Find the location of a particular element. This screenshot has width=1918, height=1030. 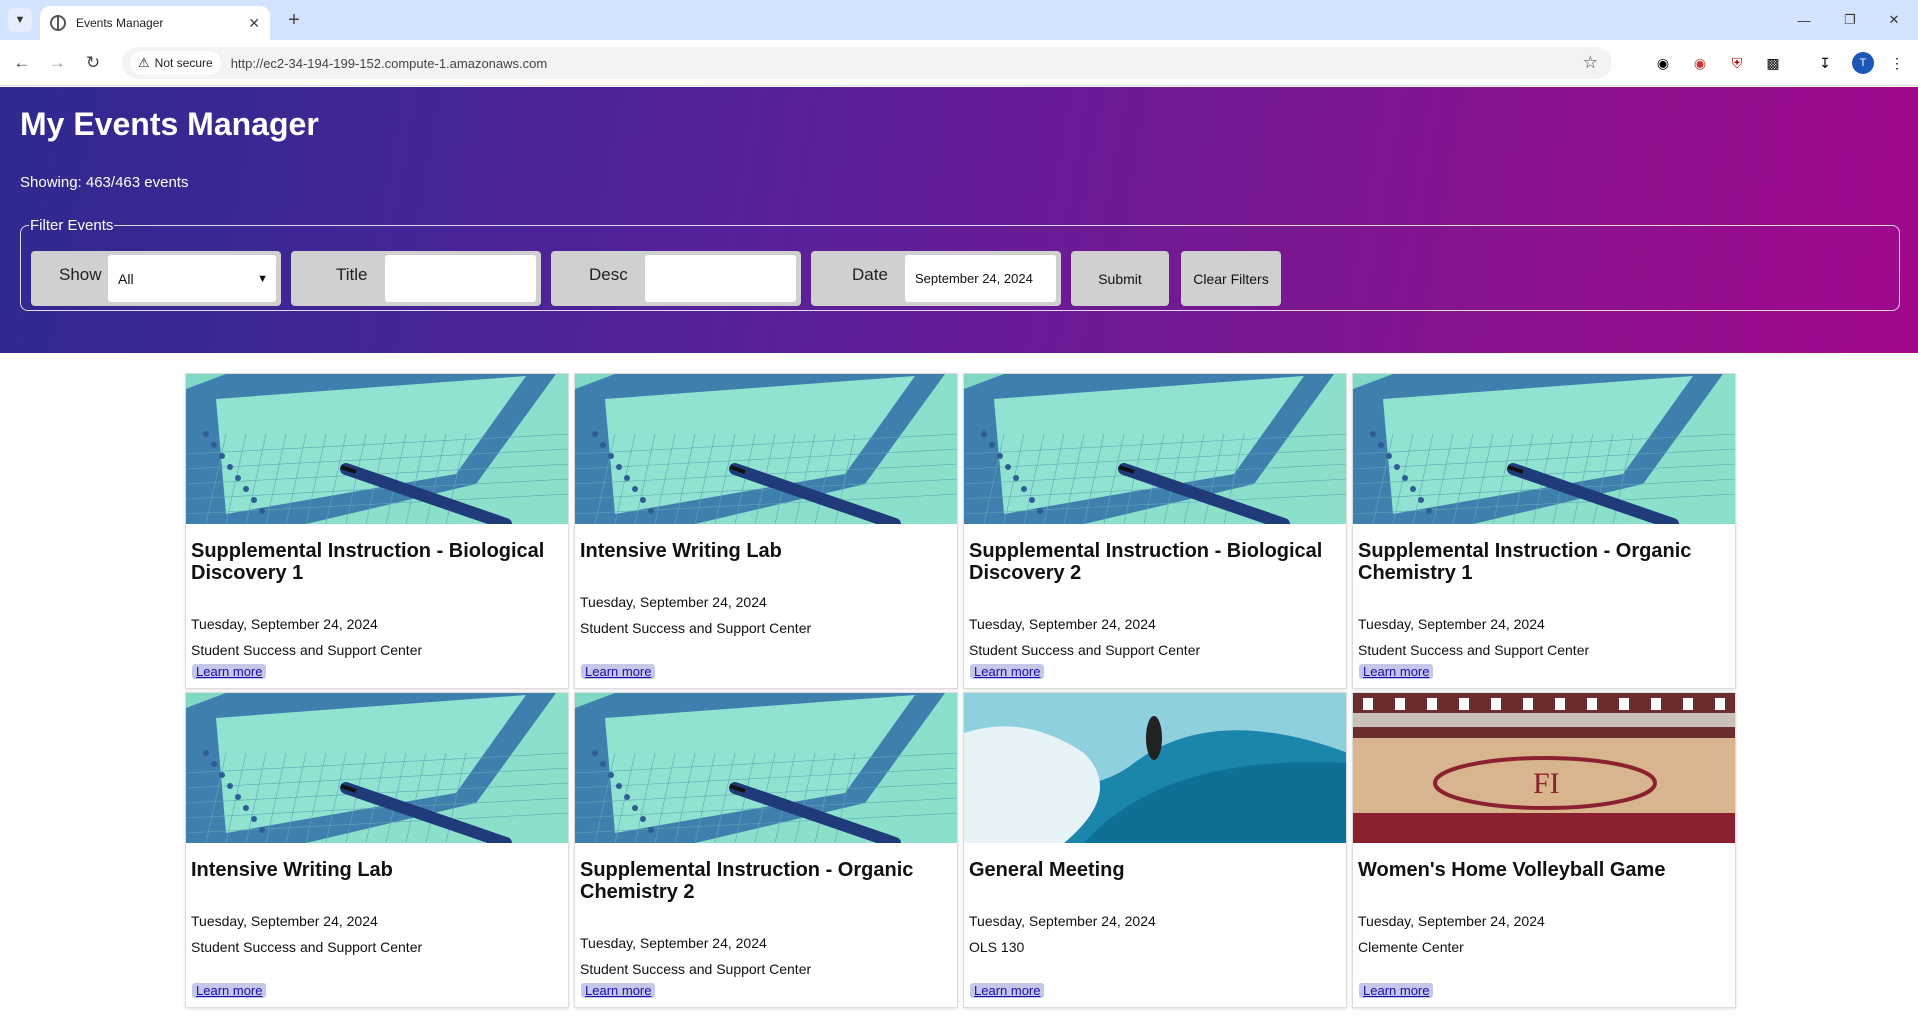

extension-cookie-icon: ◉ is located at coordinates (1663, 63).